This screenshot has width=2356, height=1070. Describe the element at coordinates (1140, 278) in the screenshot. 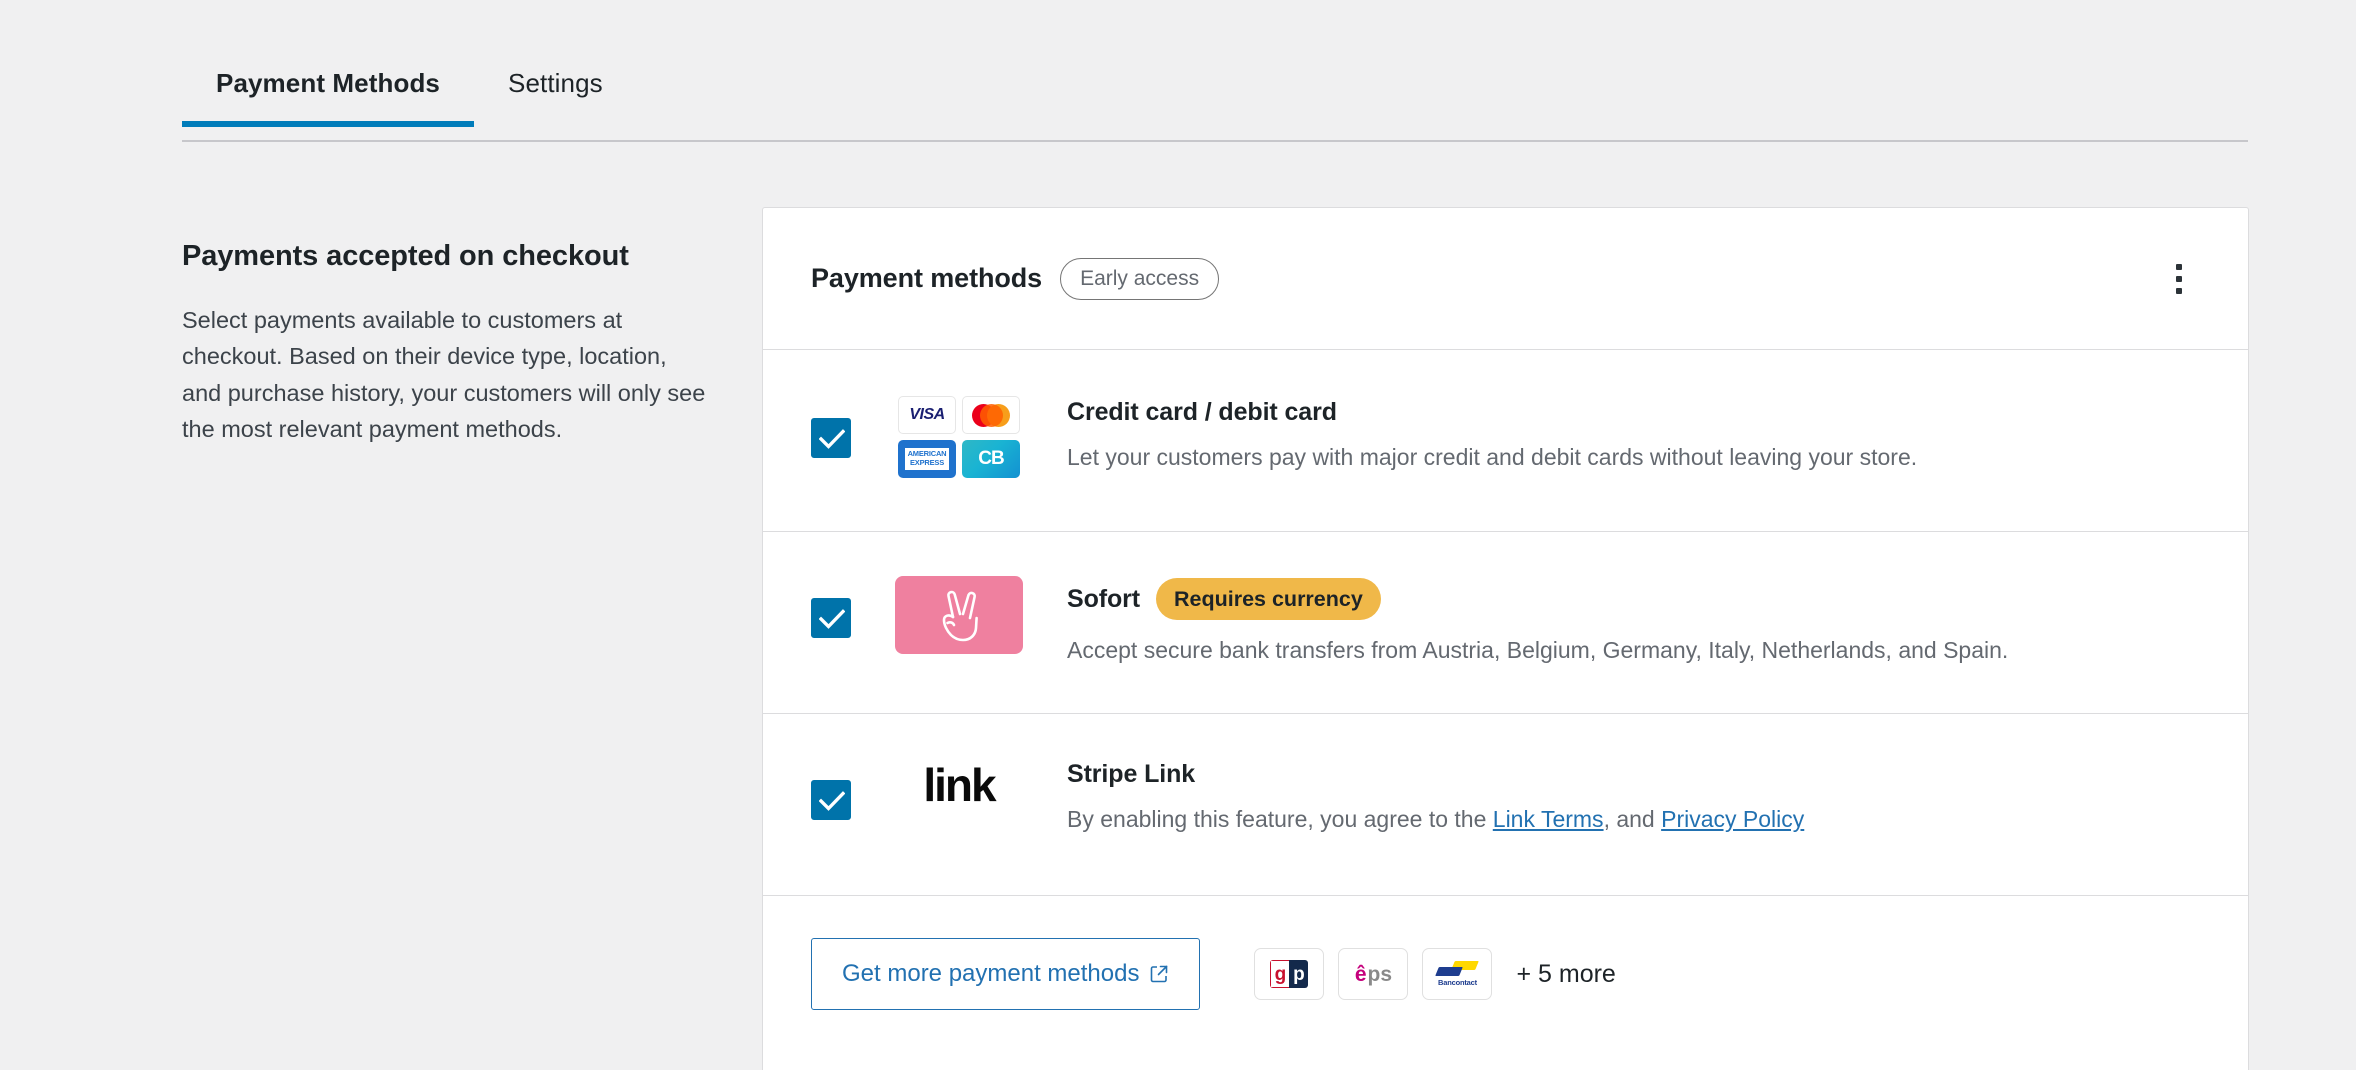

I see `early-access-badge: Early access` at that location.